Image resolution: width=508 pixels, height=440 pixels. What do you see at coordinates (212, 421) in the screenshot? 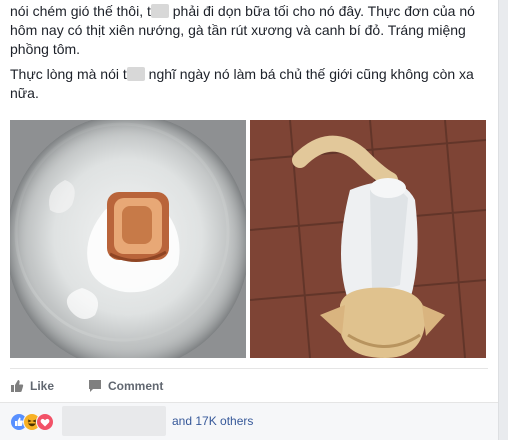
I see `reactions-count-link: and 17K others` at bounding box center [212, 421].